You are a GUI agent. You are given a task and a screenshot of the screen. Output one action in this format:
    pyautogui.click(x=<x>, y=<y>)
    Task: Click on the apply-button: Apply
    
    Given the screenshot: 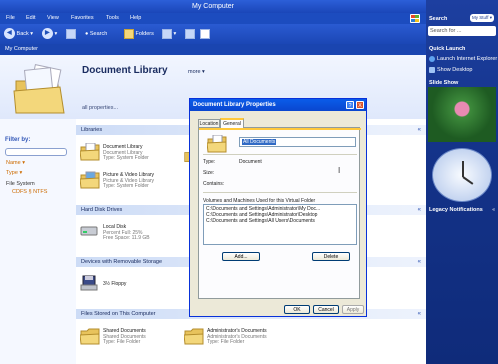 What is the action you would take?
    pyautogui.click(x=353, y=309)
    